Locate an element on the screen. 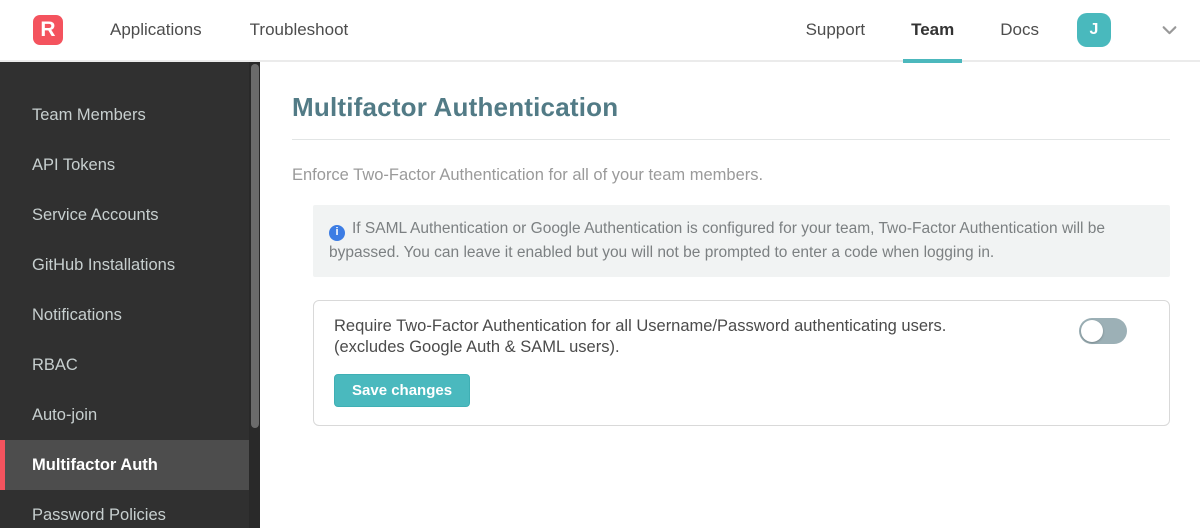 The image size is (1200, 528). nav-right: Support Team Docs J is located at coordinates (991, 31).